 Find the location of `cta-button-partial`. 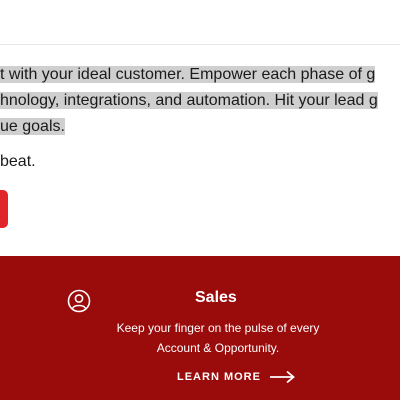

cta-button-partial is located at coordinates (4, 209).